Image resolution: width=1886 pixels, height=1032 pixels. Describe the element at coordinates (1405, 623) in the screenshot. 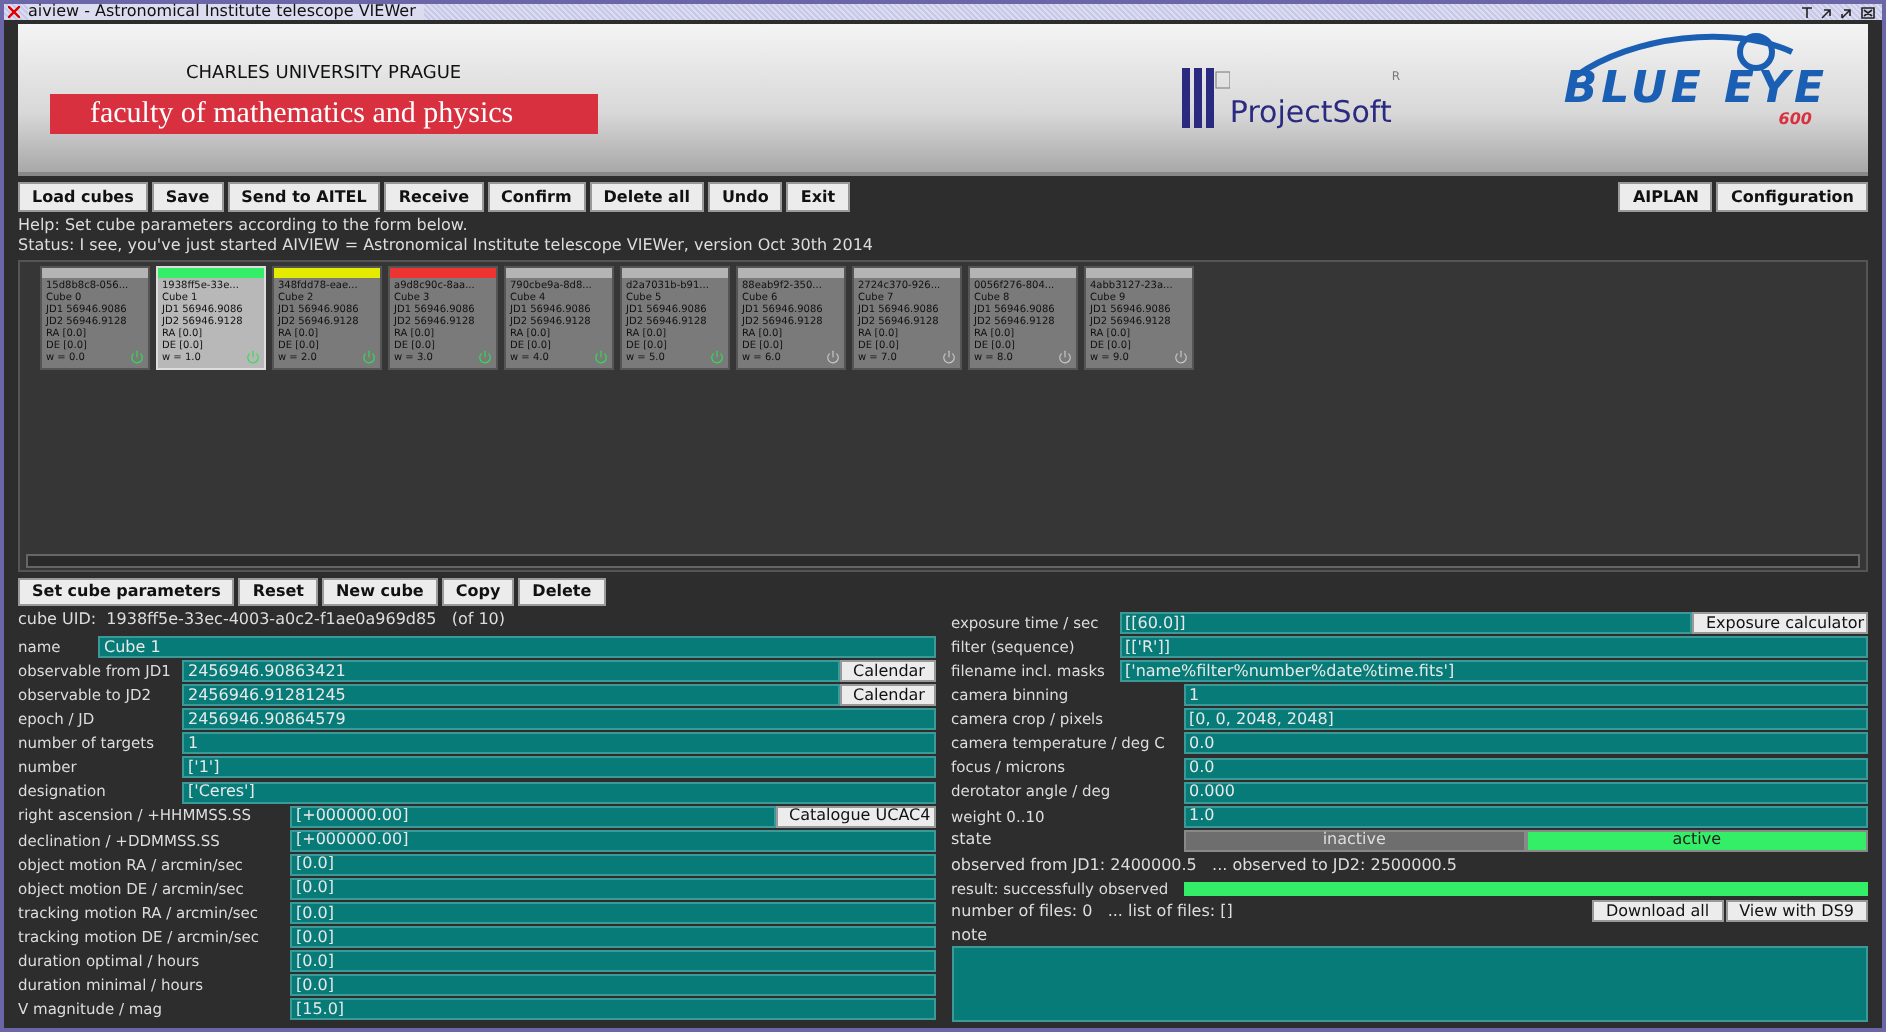

I see `input-field: [[60.0]]` at that location.